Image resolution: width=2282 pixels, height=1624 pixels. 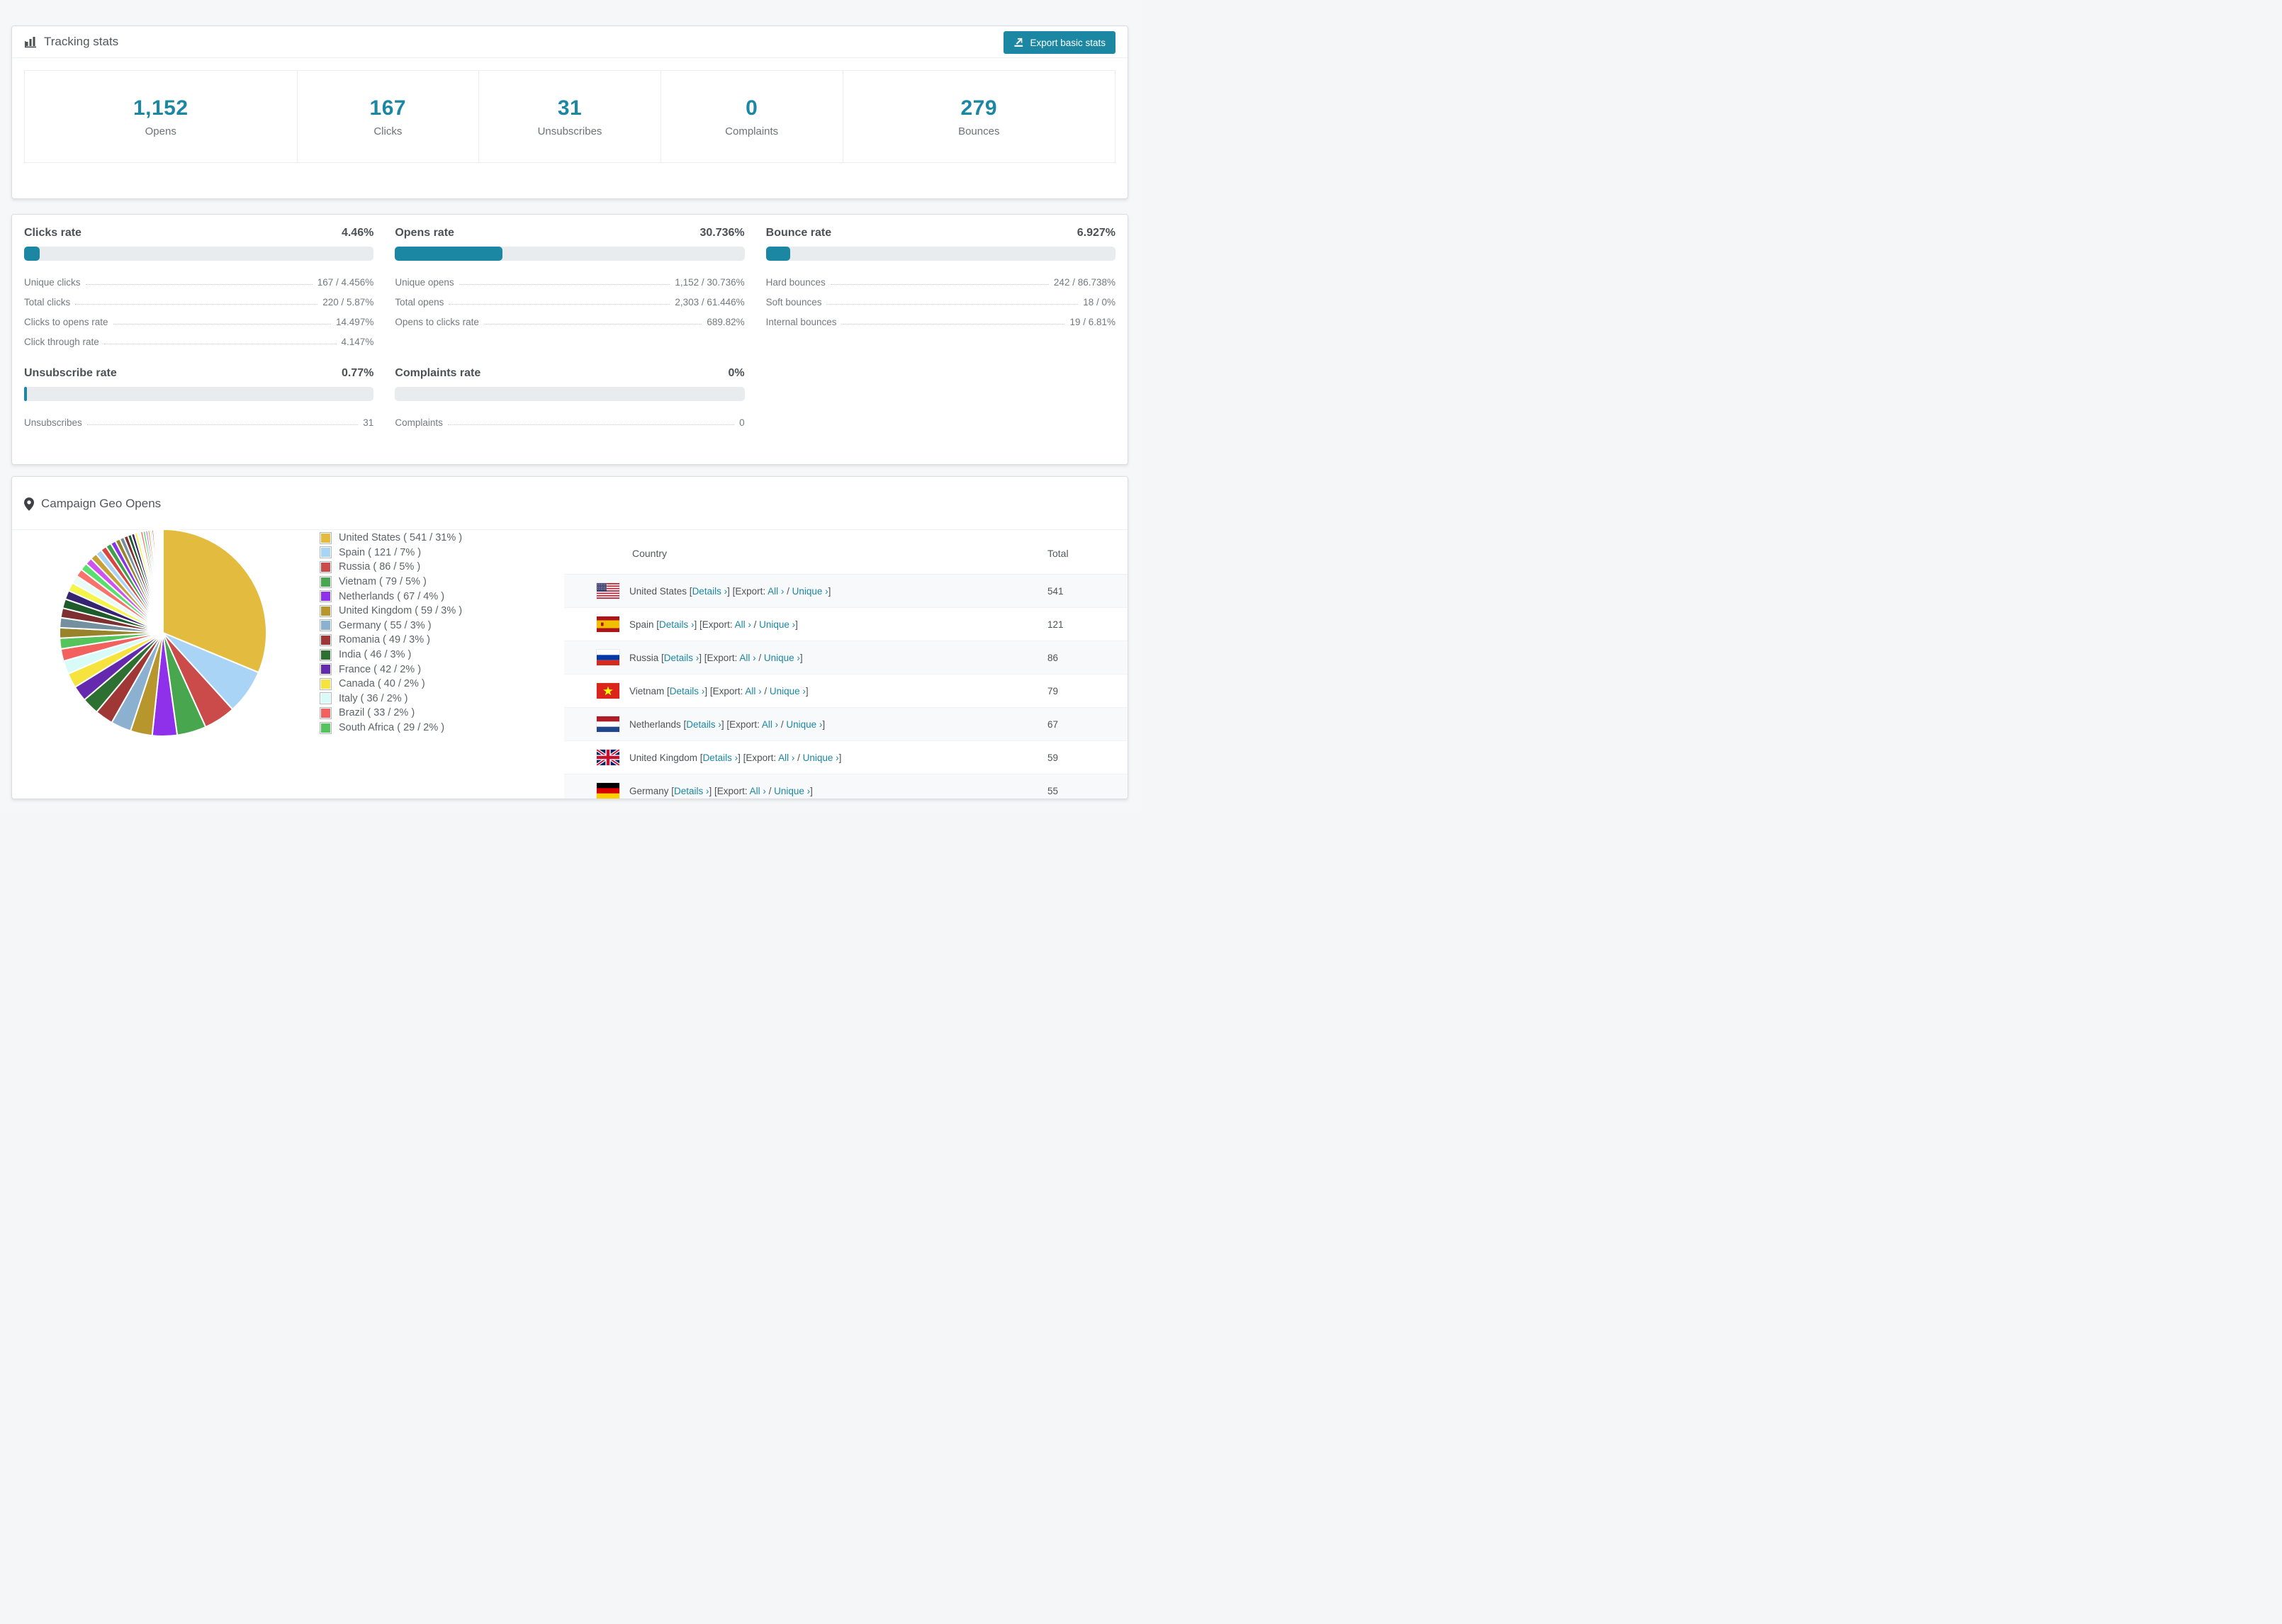 I want to click on export-basic-stats-button: Export basic stats, so click(x=1059, y=43).